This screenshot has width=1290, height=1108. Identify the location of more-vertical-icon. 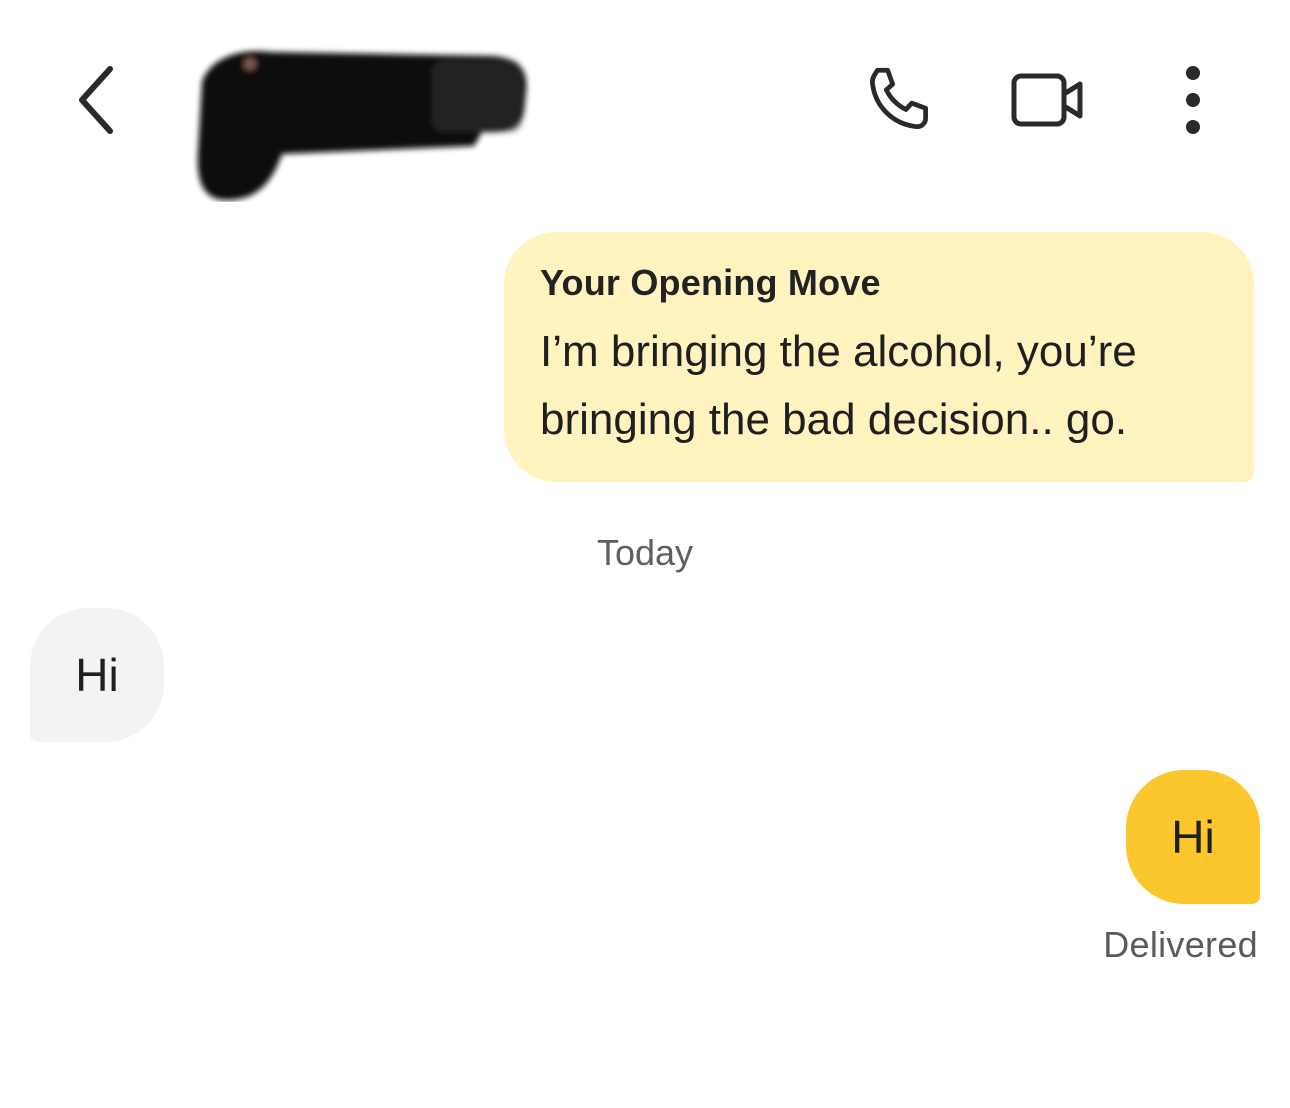
(1193, 100).